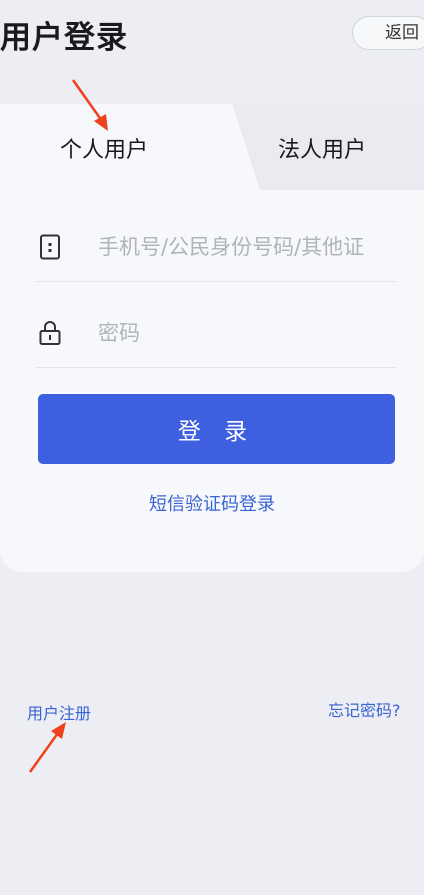 This screenshot has width=424, height=895. Describe the element at coordinates (64, 38) in the screenshot. I see `page-title: 用户登录` at that location.